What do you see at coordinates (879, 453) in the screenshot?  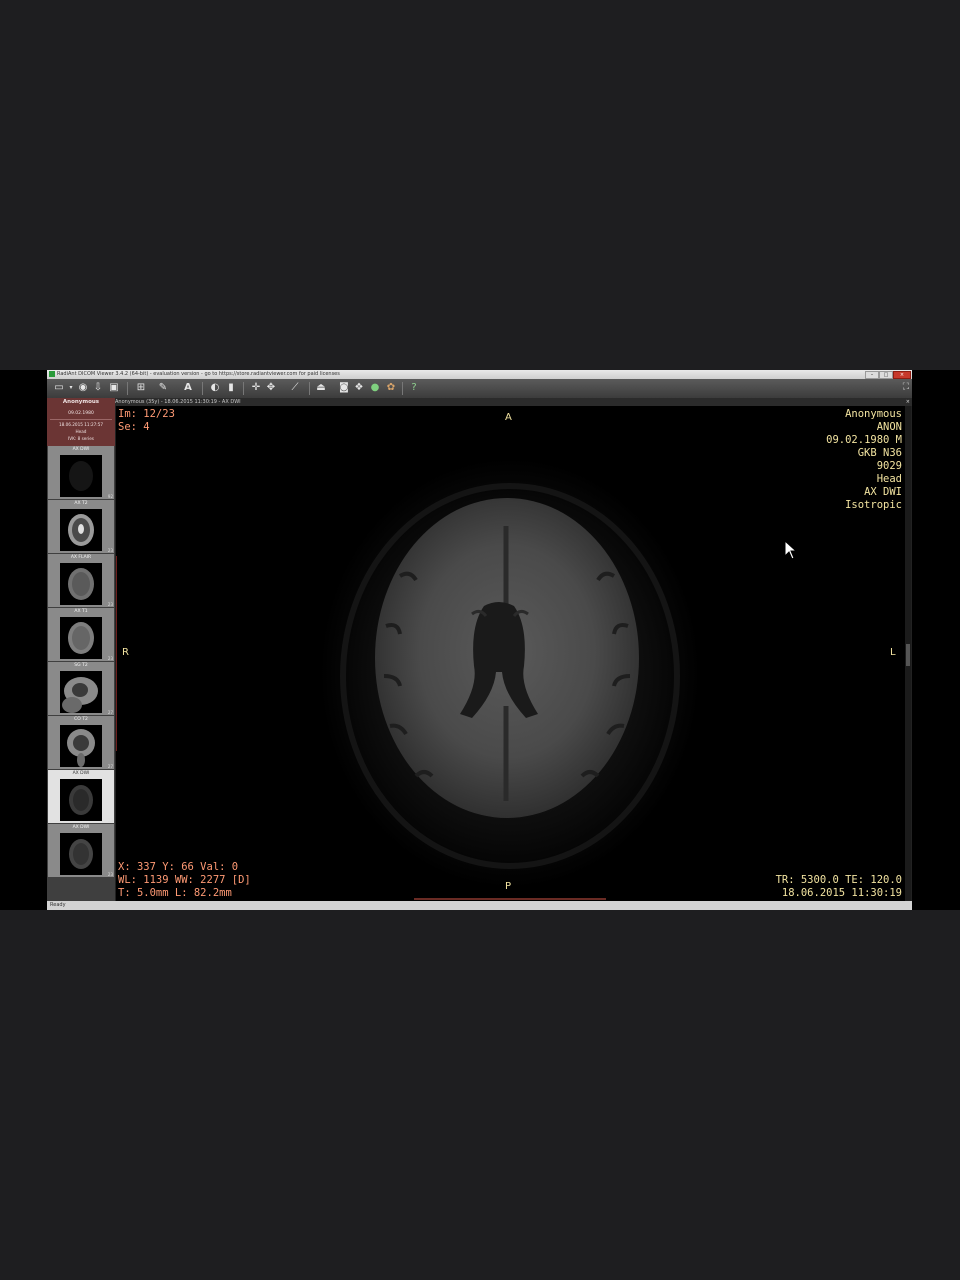 I see `institution-overlay: GKB N36` at bounding box center [879, 453].